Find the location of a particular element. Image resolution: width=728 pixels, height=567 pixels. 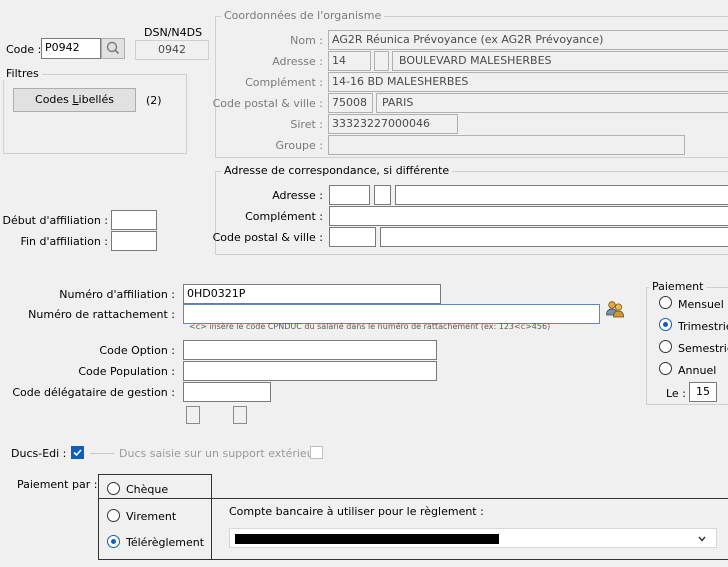

corr-adresse-num is located at coordinates (349, 195).